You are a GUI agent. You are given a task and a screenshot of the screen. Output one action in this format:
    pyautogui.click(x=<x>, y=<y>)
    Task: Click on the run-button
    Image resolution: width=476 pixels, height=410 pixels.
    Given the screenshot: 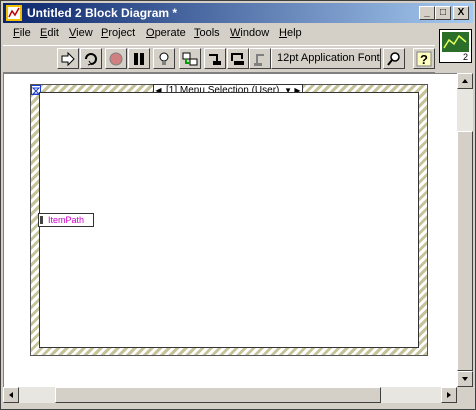 What is the action you would take?
    pyautogui.click(x=68, y=58)
    